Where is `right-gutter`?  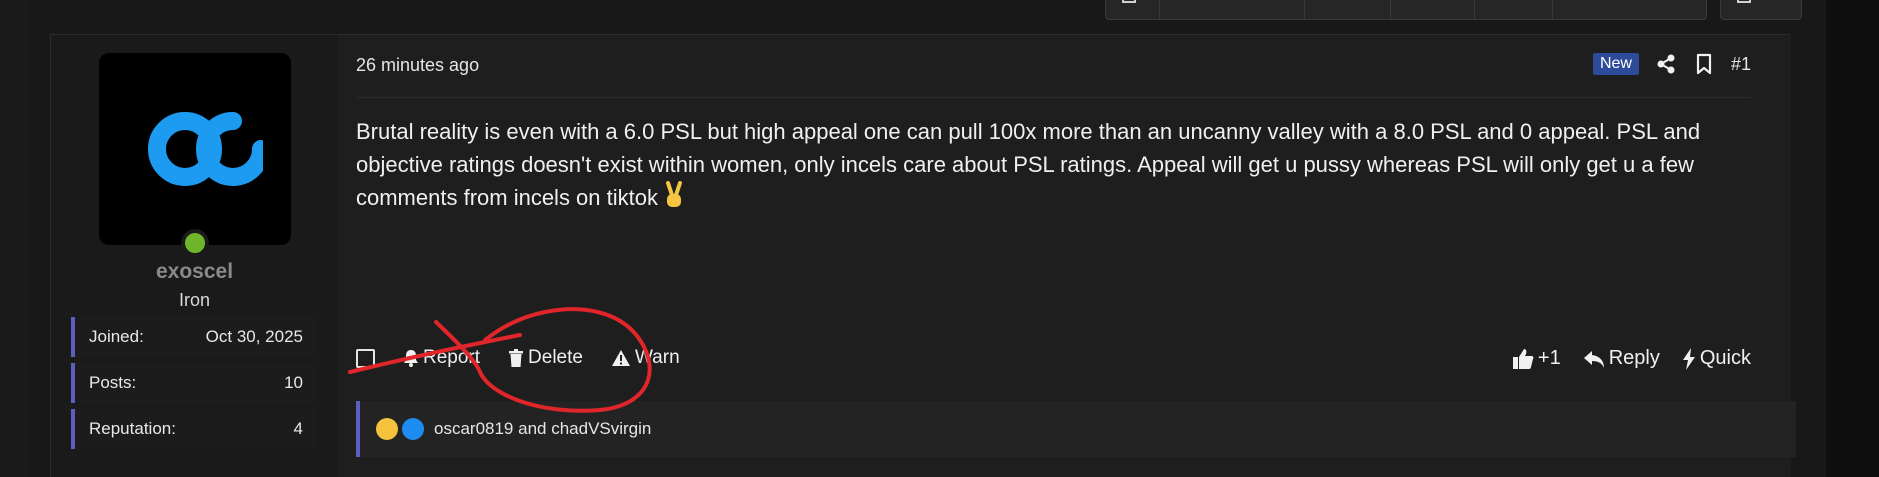
right-gutter is located at coordinates (1852, 238).